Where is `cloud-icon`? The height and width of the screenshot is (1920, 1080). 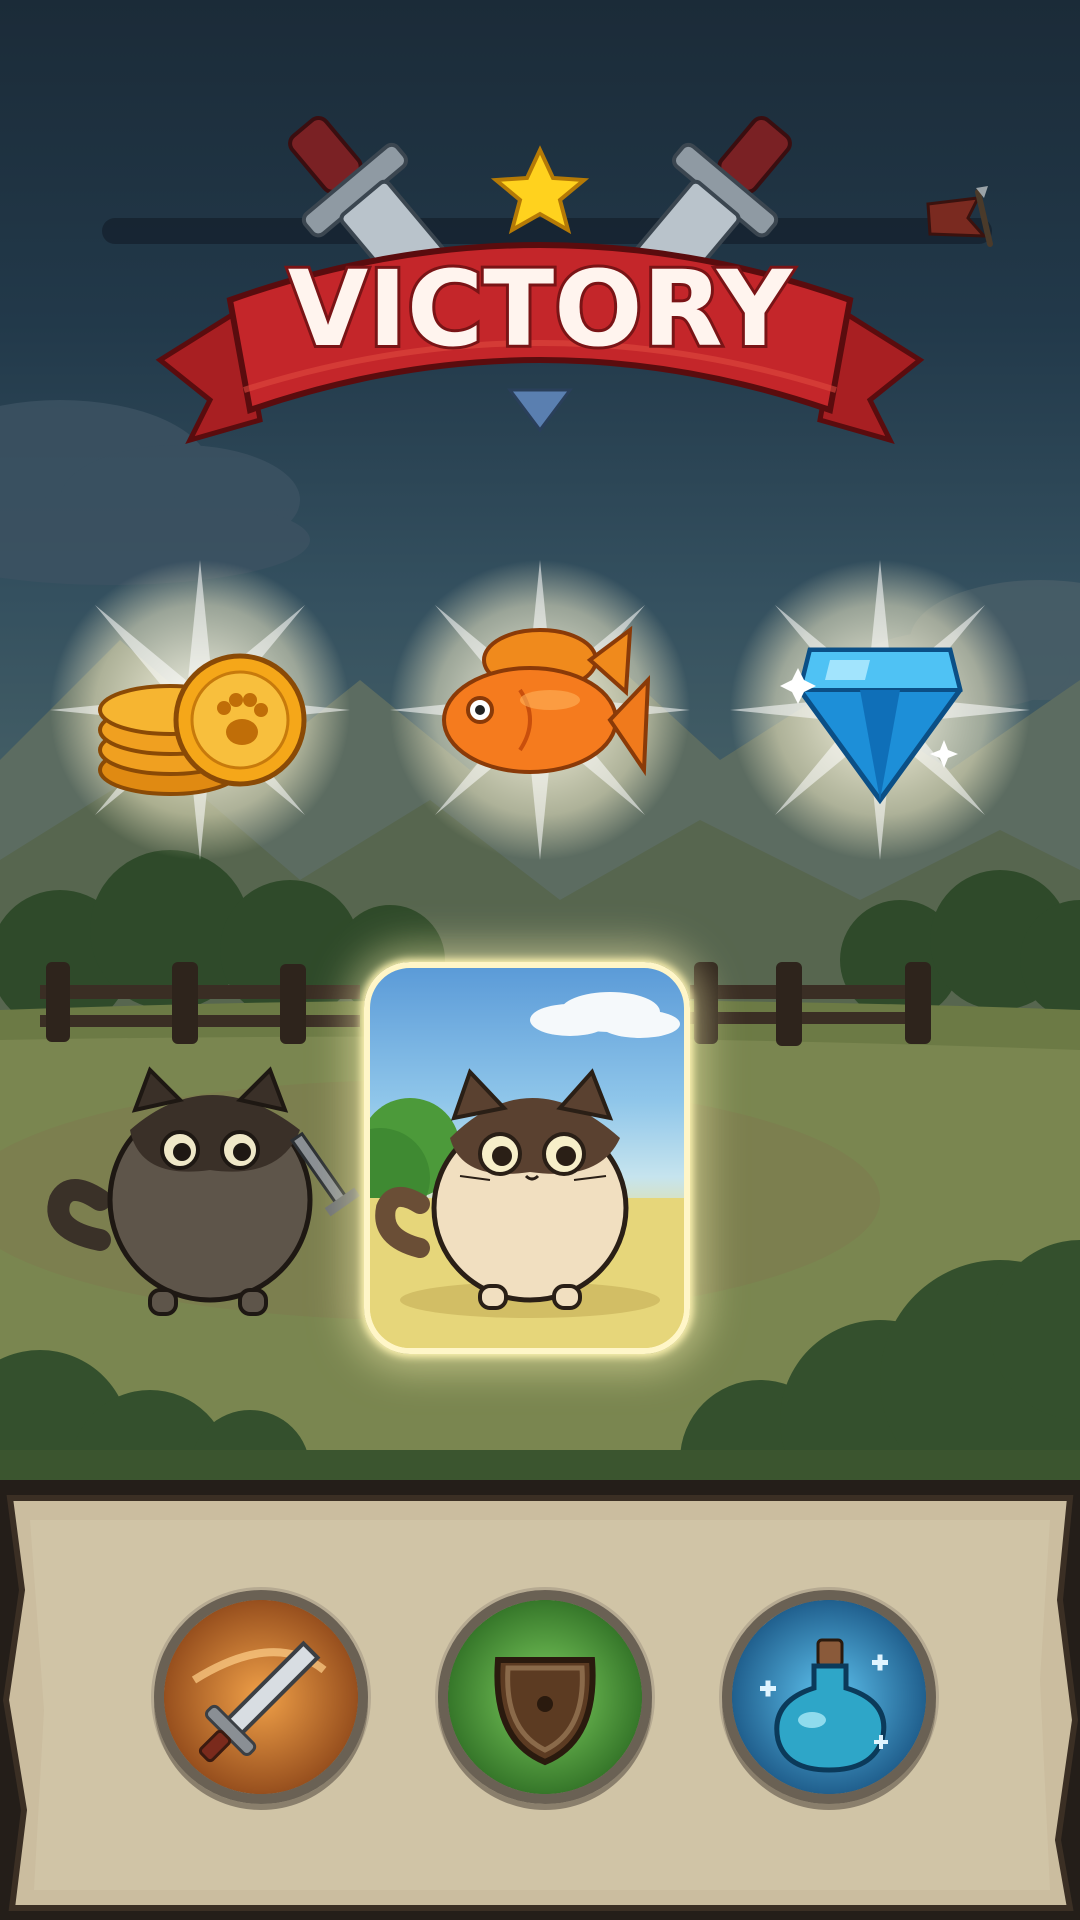
cloud-icon is located at coordinates (605, 1015).